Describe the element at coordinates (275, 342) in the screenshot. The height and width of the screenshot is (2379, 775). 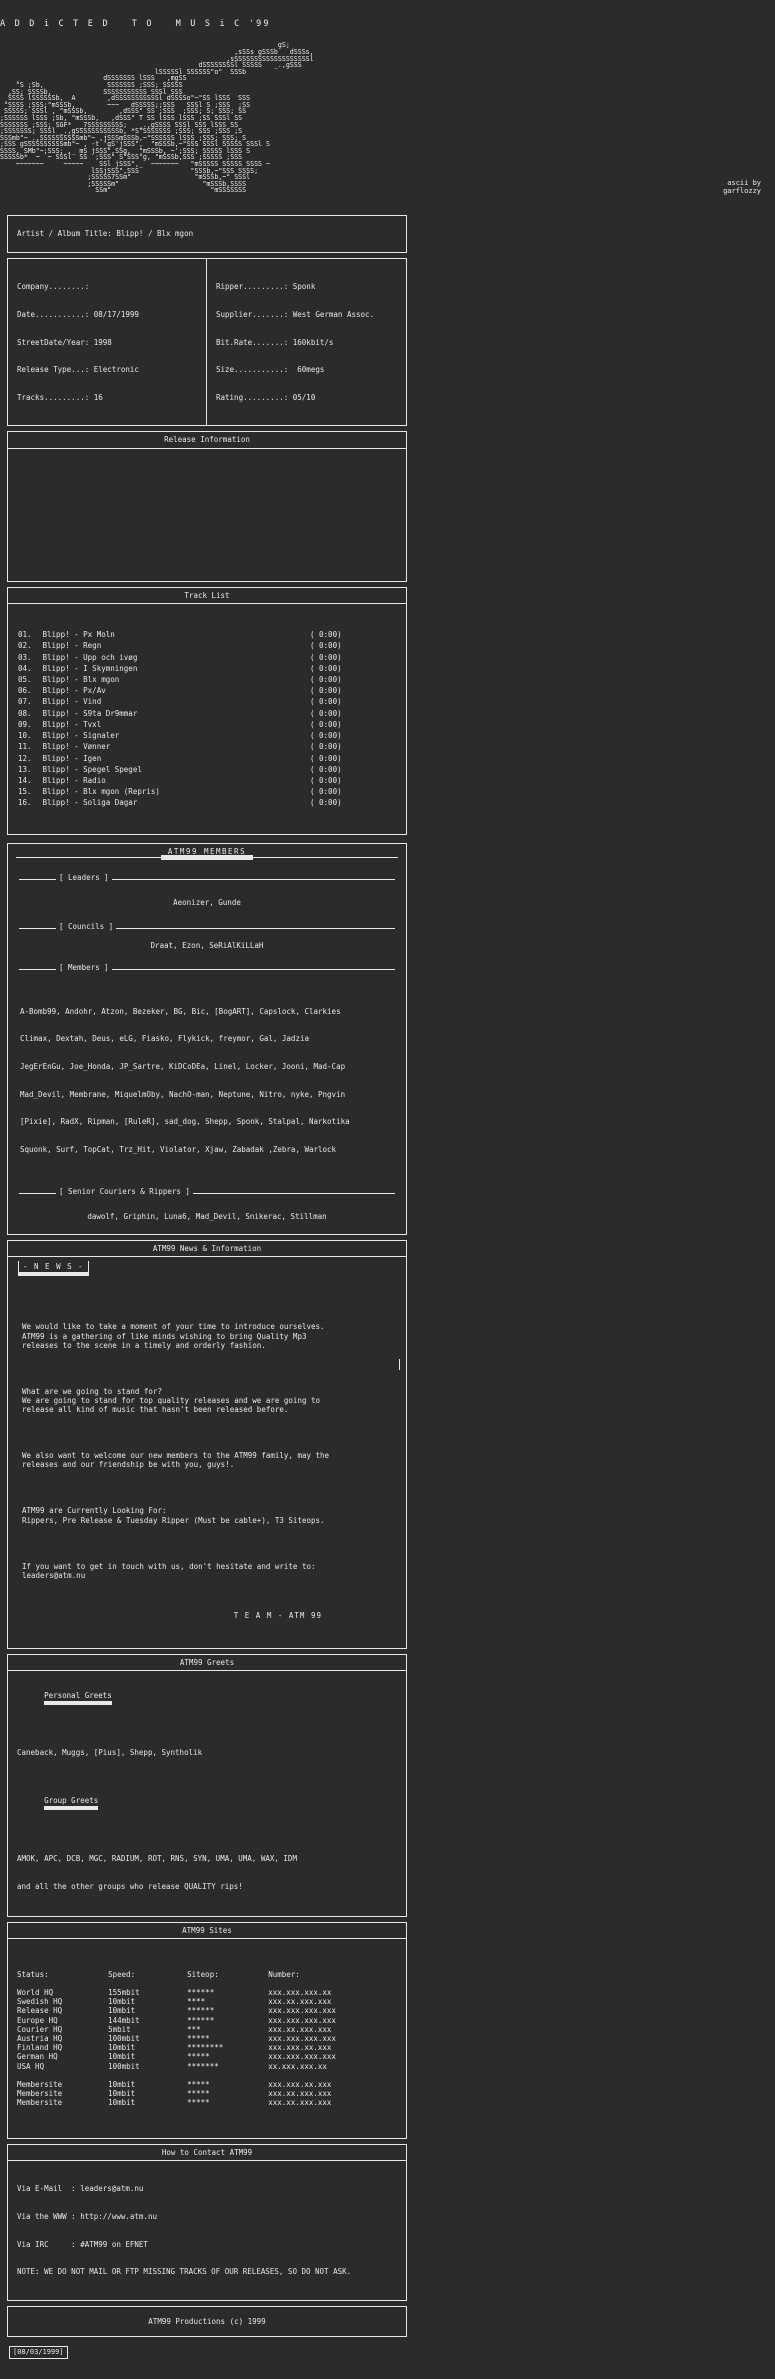
I see `meta-bitrate: Bit.Rate.......: 160kbit/s` at that location.